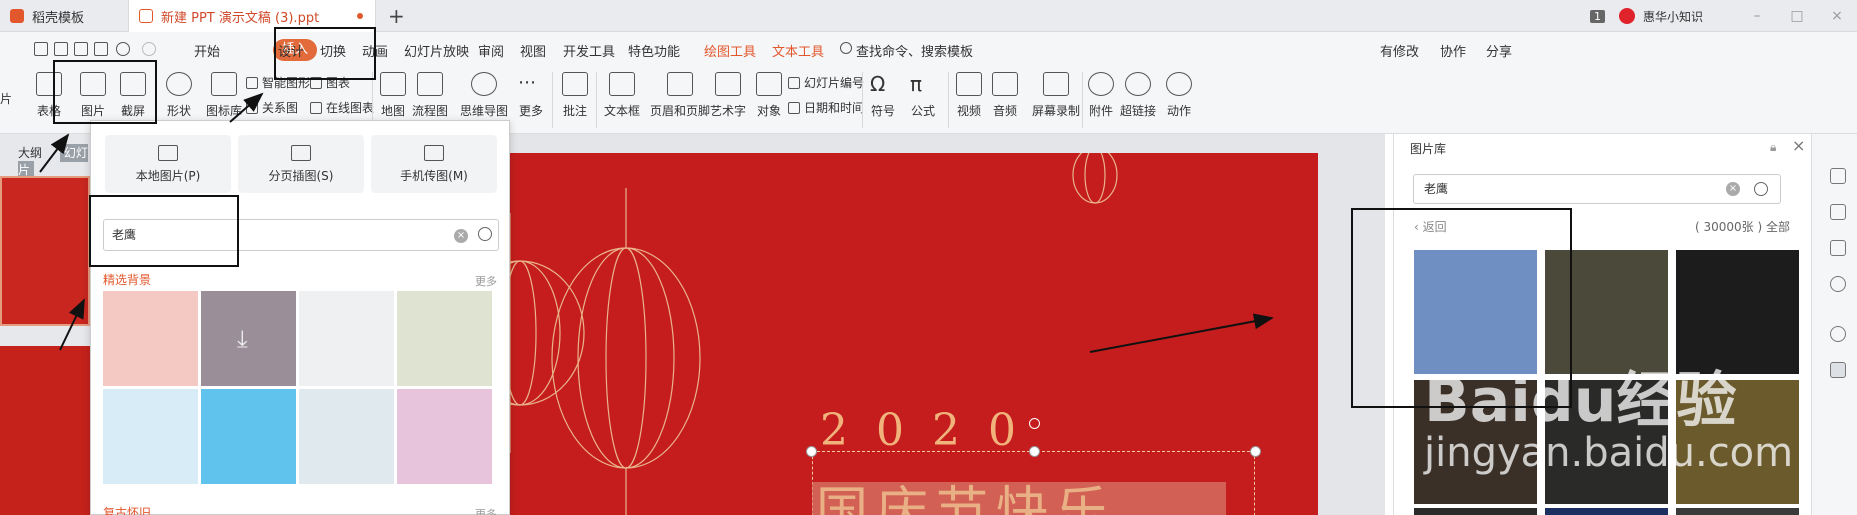 This screenshot has height=515, width=1857. I want to click on header-footer-button: 页眉和页脚, so click(680, 95).